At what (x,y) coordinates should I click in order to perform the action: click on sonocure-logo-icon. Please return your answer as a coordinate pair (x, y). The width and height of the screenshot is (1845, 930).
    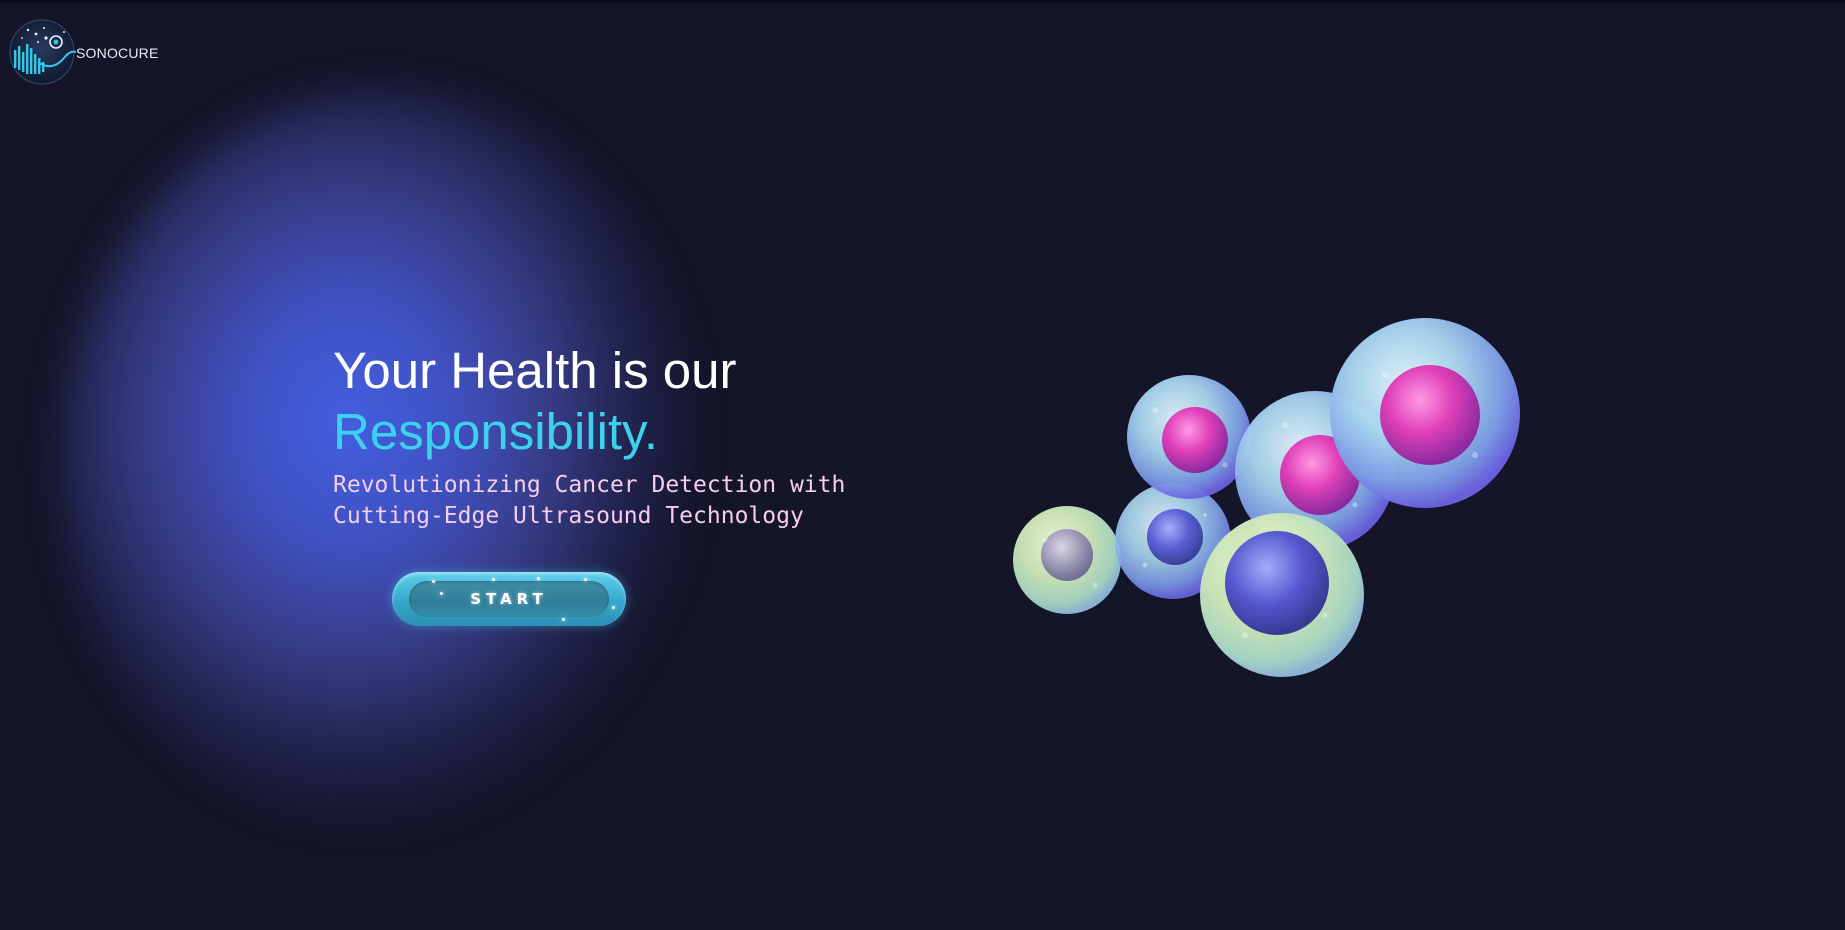
    Looking at the image, I should click on (42, 52).